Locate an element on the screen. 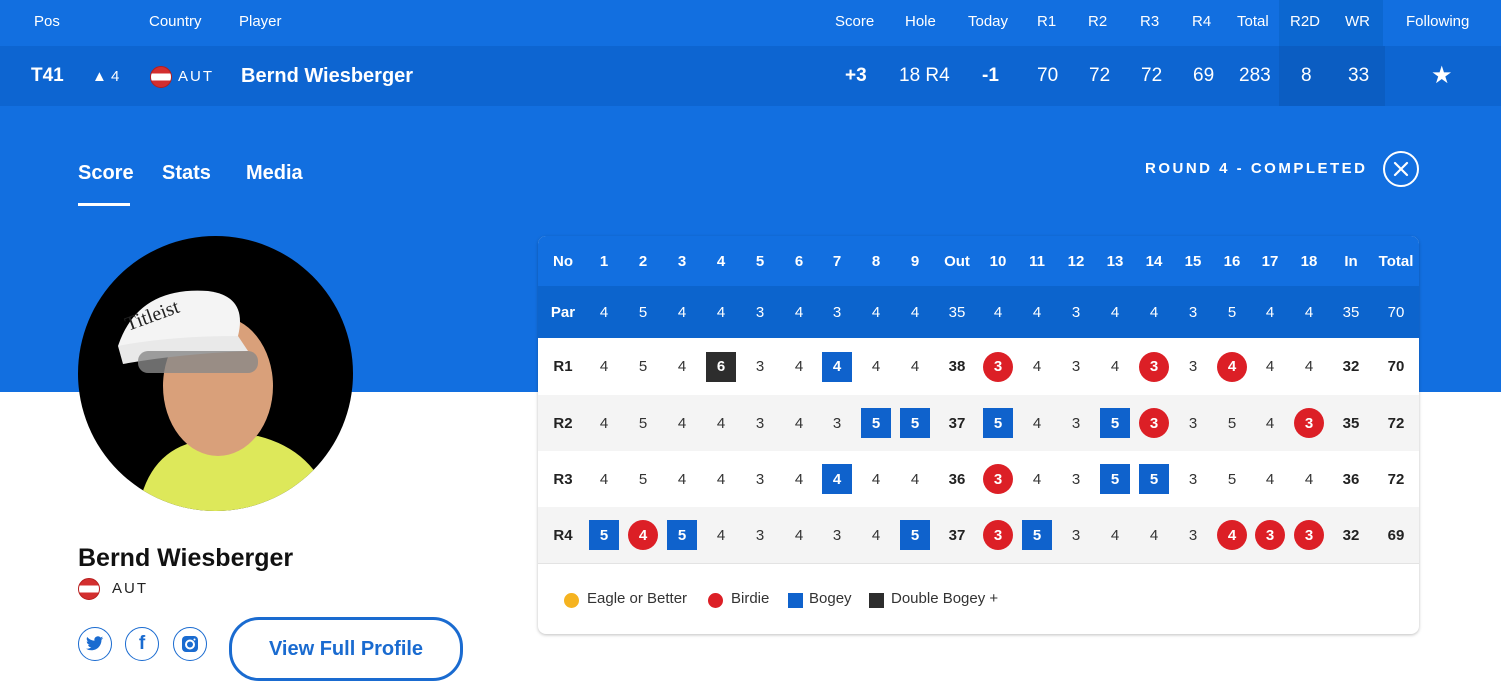 The width and height of the screenshot is (1501, 690). header-hole: Hole is located at coordinates (920, 21).